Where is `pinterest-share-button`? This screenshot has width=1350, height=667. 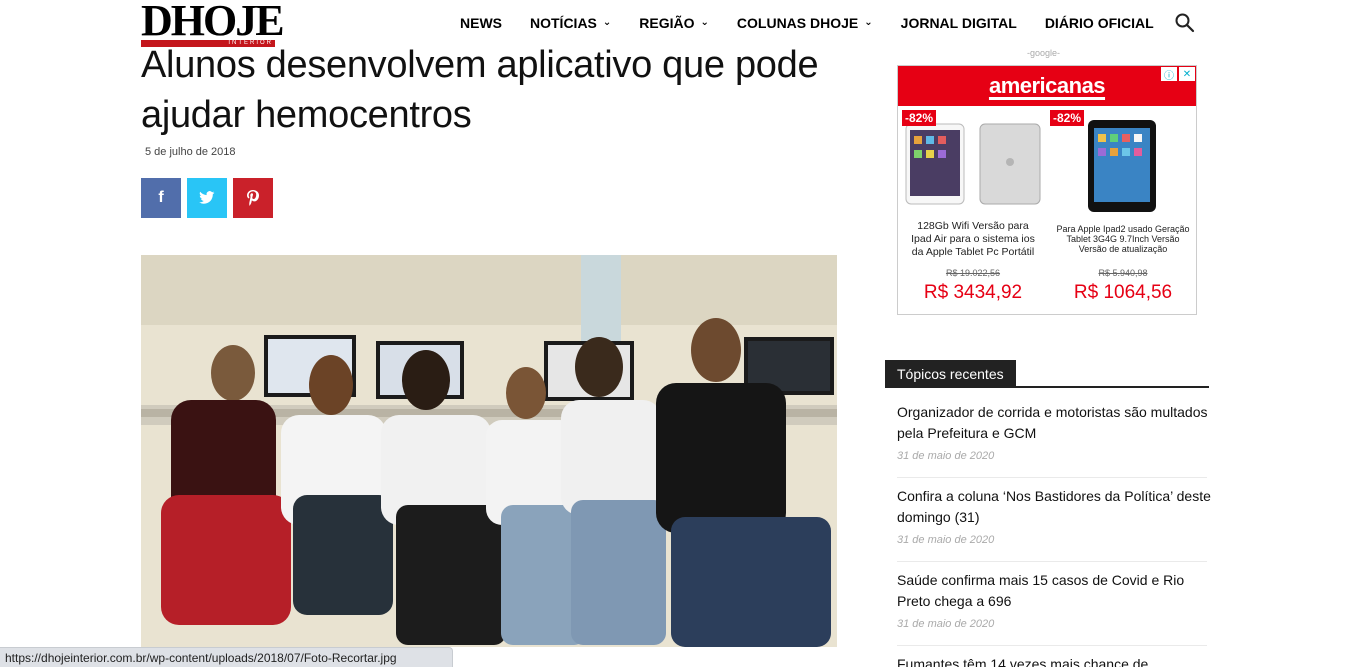
pinterest-share-button is located at coordinates (253, 198).